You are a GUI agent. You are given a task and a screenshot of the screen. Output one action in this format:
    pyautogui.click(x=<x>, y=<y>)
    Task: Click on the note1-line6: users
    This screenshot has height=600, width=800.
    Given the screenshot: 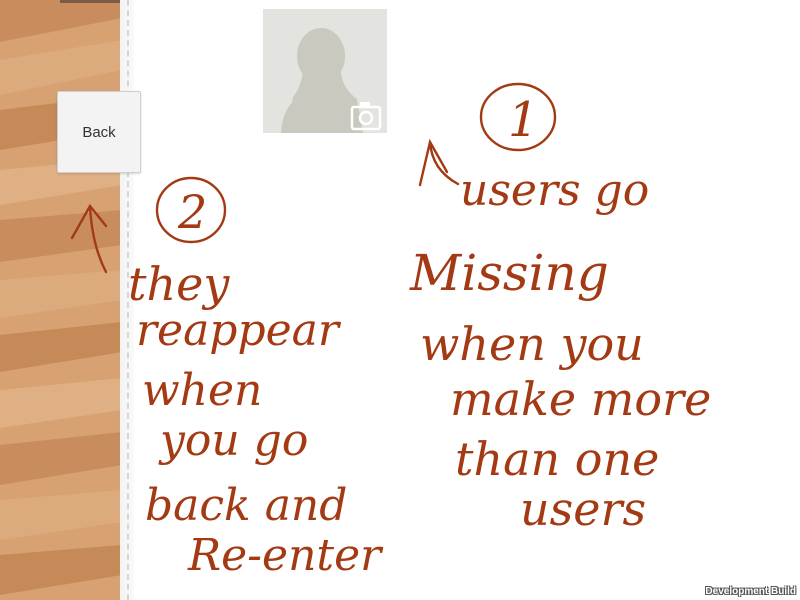 What is the action you would take?
    pyautogui.click(x=583, y=509)
    